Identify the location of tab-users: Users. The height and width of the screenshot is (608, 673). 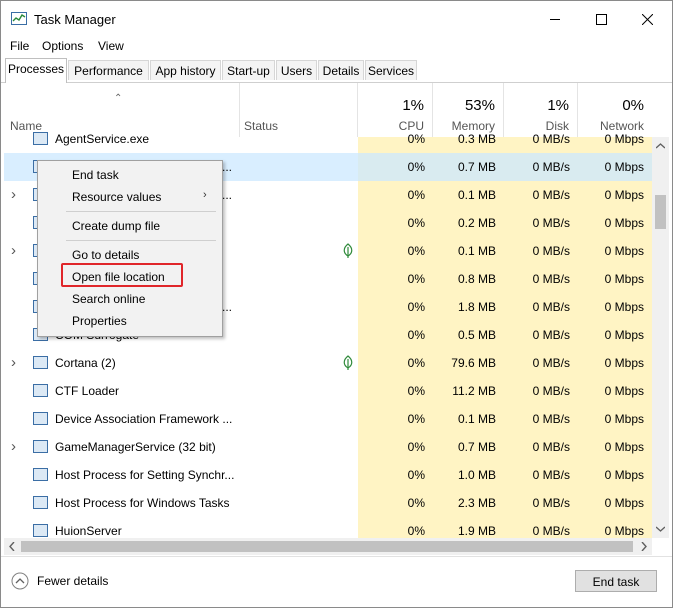
(296, 70).